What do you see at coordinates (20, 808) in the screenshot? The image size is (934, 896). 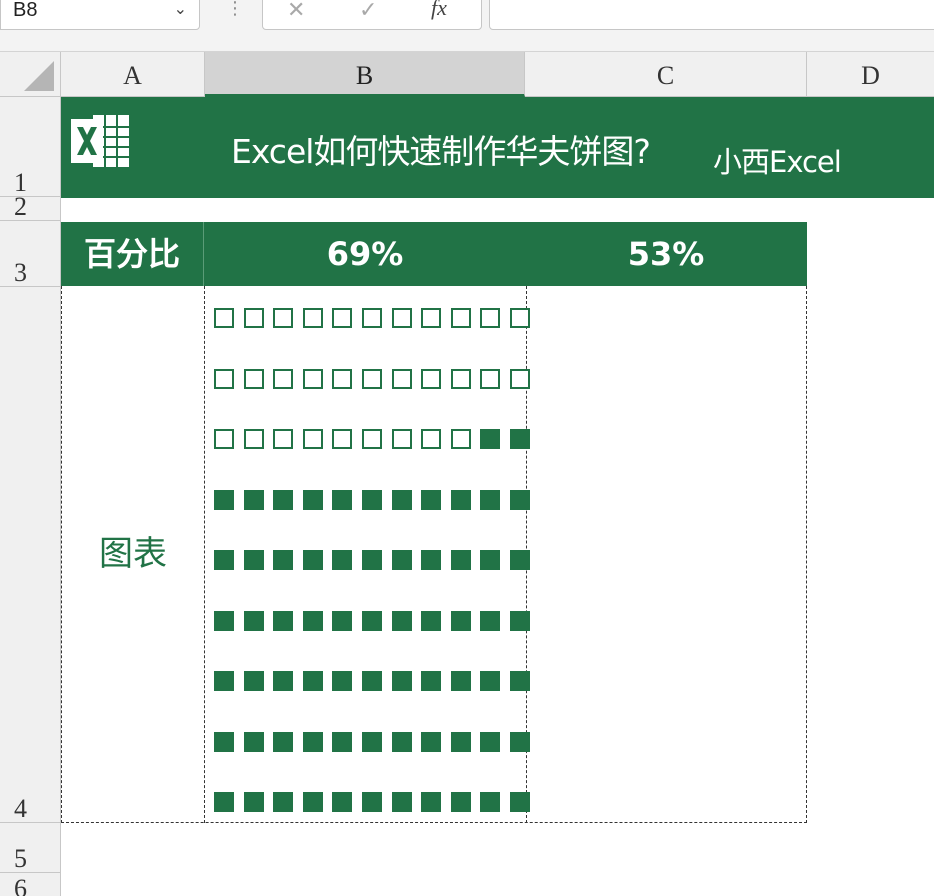 I see `row-number: 4` at bounding box center [20, 808].